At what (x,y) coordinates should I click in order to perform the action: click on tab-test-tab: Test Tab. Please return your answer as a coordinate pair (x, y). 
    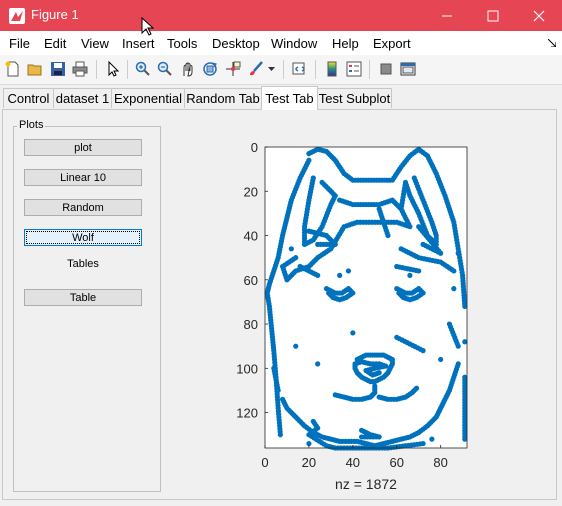
    Looking at the image, I should click on (289, 98).